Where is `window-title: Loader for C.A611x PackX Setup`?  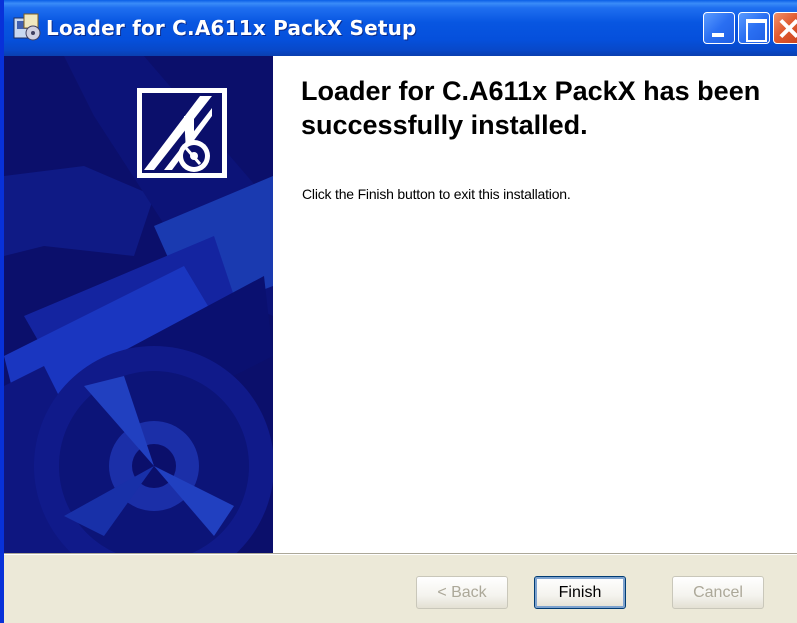
window-title: Loader for C.A611x PackX Setup is located at coordinates (231, 28).